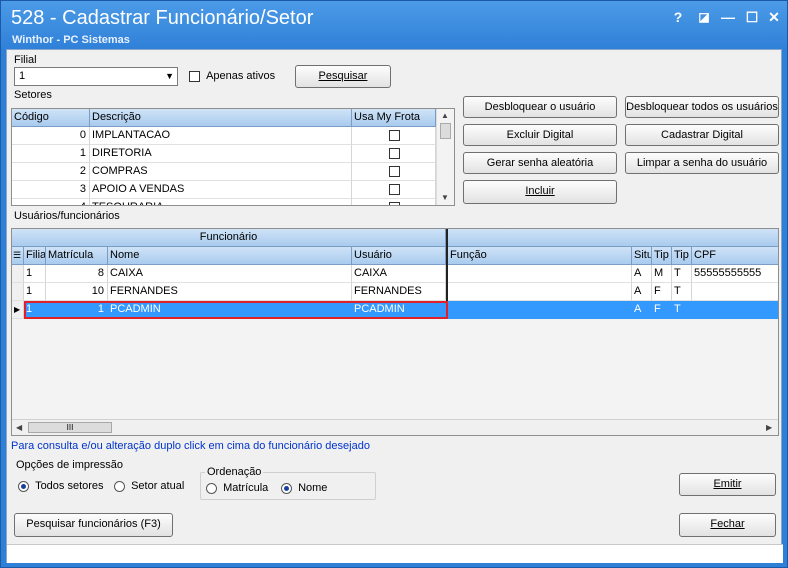 This screenshot has height=568, width=788. I want to click on desbloquear-usuario-button: Desbloquear o usuário, so click(540, 107).